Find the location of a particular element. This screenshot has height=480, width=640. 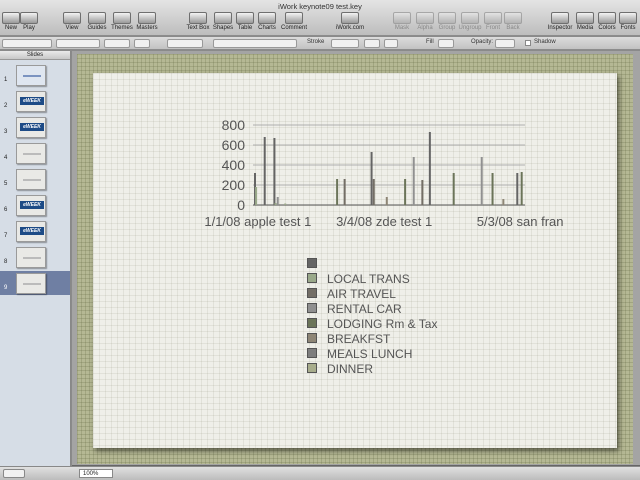

legend-label: AIR TRAVEL is located at coordinates (361, 294).